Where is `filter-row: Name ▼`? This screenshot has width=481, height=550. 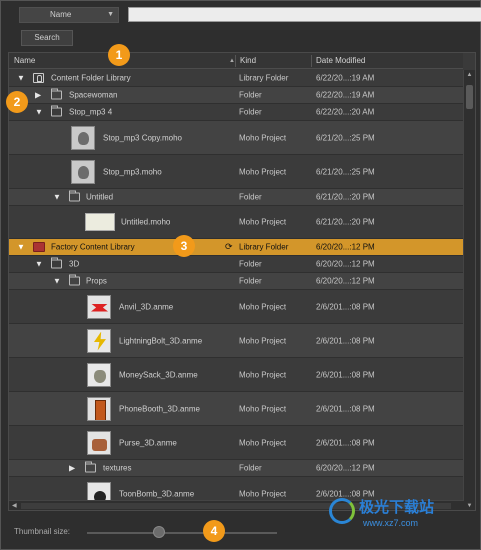
filter-row: Name ▼ is located at coordinates (250, 15).